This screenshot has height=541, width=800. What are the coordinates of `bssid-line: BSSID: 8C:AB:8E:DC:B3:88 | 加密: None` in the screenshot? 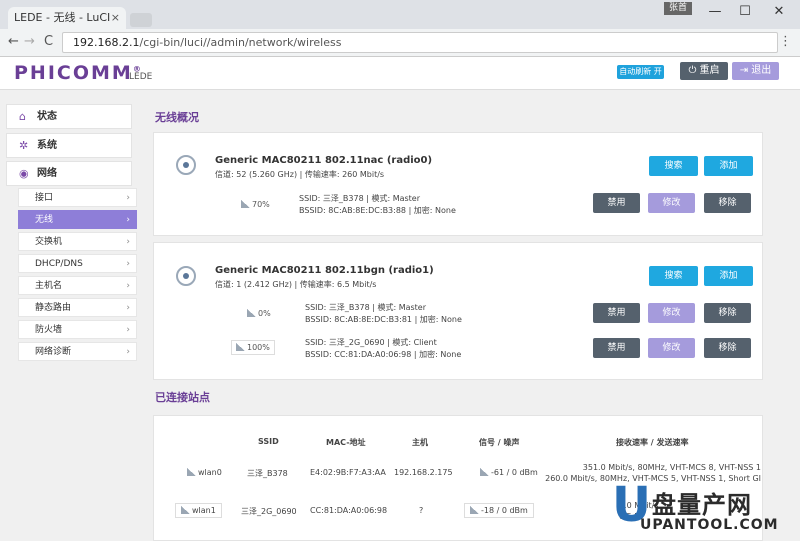 It's located at (377, 210).